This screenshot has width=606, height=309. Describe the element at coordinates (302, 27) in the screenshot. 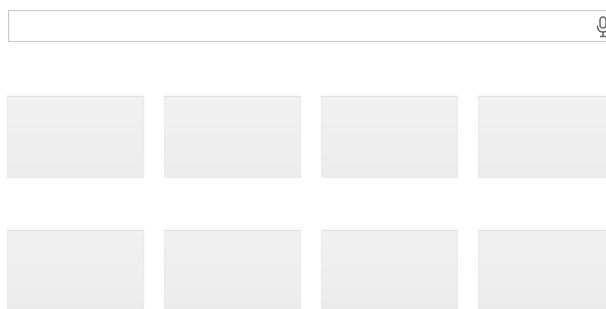

I see `search-input` at that location.